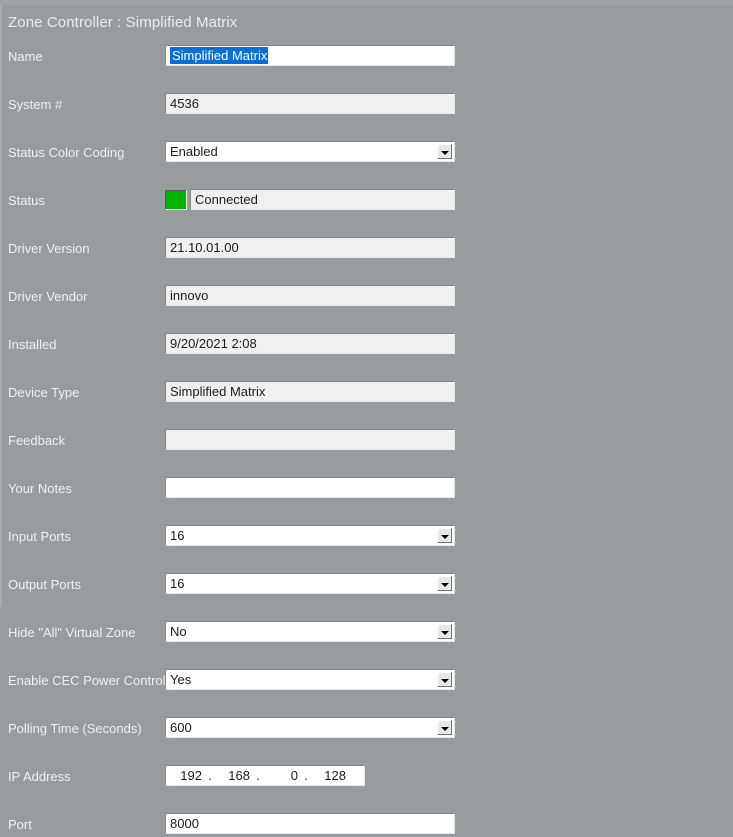 Image resolution: width=733 pixels, height=837 pixels. Describe the element at coordinates (310, 679) in the screenshot. I see `combobox-enable-cec-power-control: Yes` at that location.